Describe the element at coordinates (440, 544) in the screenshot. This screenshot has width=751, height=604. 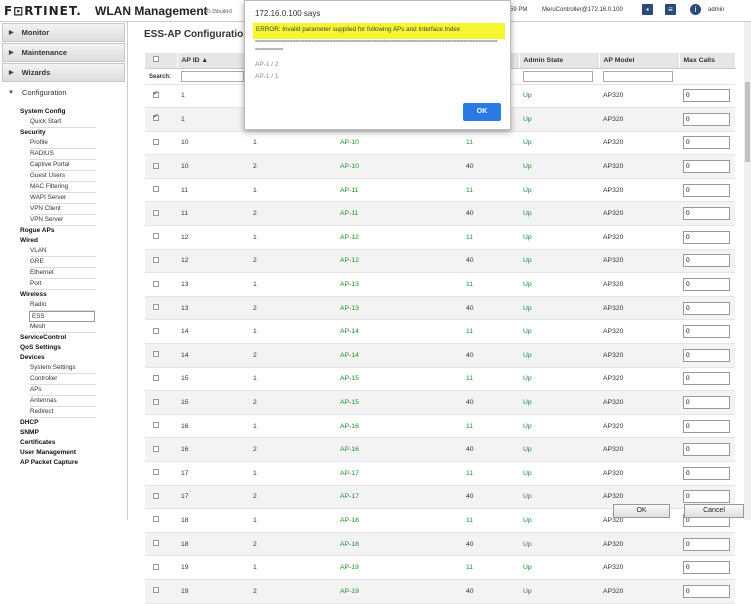
I see `table-row: 18 2 AP-18 40 Up AP320` at that location.